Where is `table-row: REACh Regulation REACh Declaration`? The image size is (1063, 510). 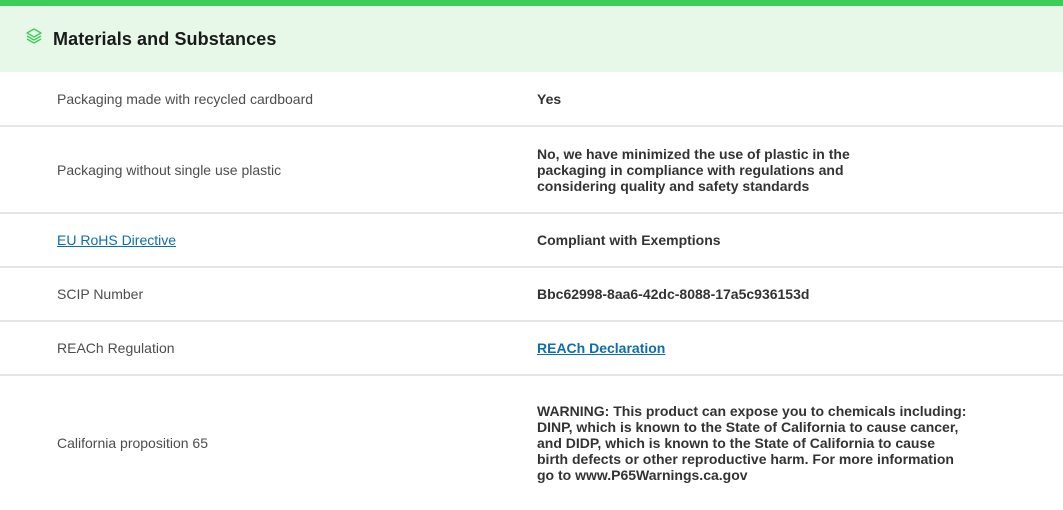 table-row: REACh Regulation REACh Declaration is located at coordinates (531, 349).